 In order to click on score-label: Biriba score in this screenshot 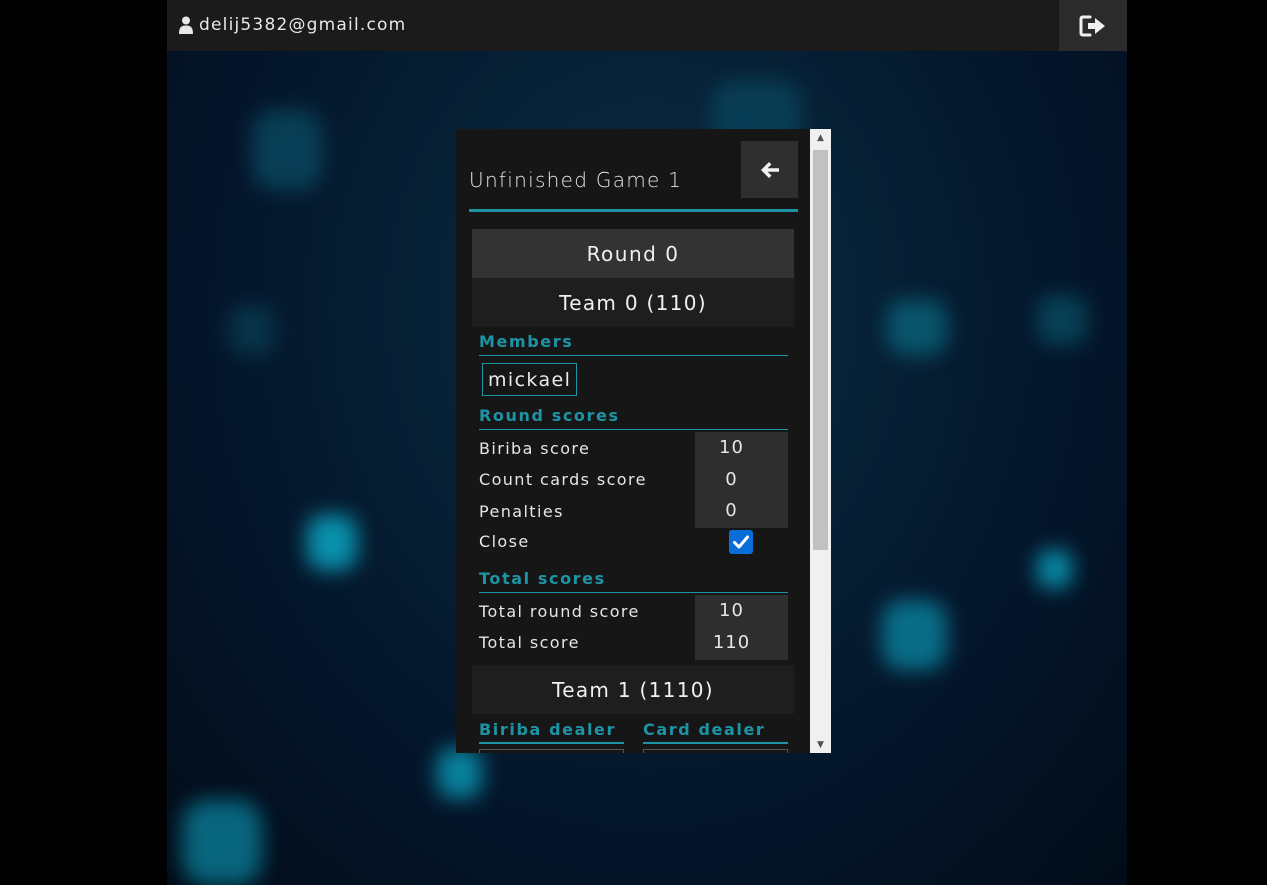, I will do `click(535, 448)`.